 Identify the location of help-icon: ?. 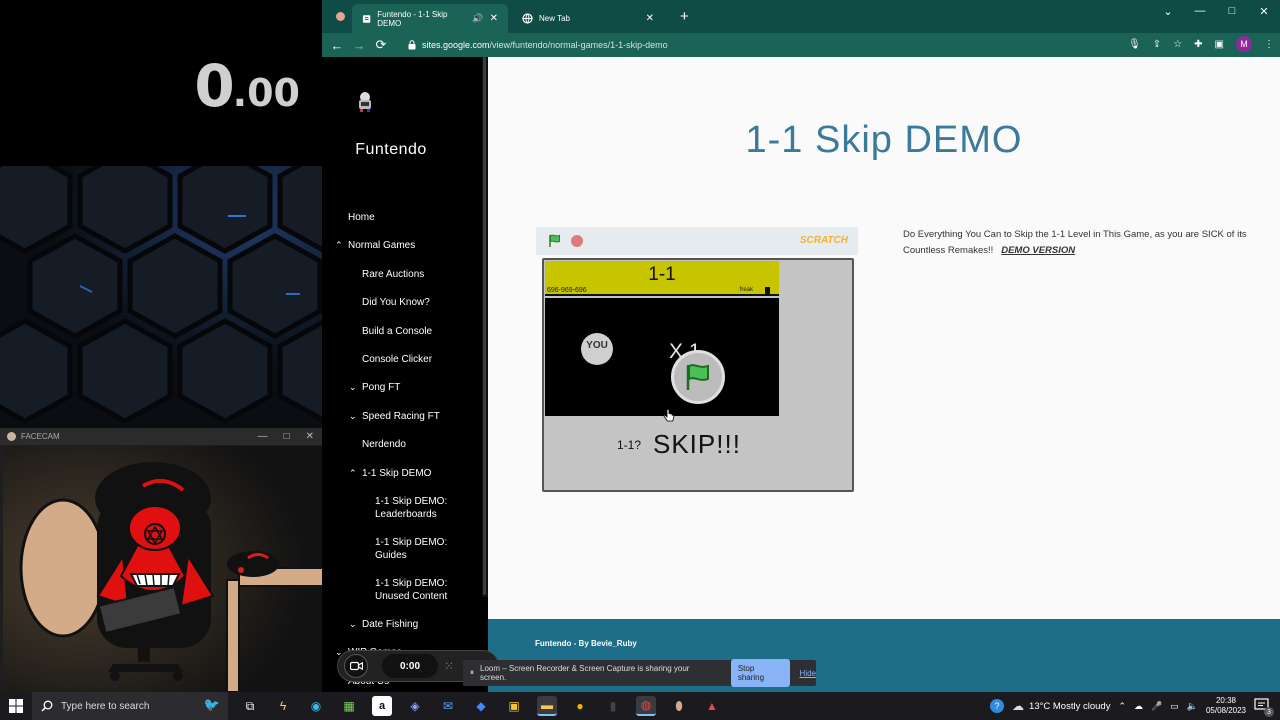
(997, 706).